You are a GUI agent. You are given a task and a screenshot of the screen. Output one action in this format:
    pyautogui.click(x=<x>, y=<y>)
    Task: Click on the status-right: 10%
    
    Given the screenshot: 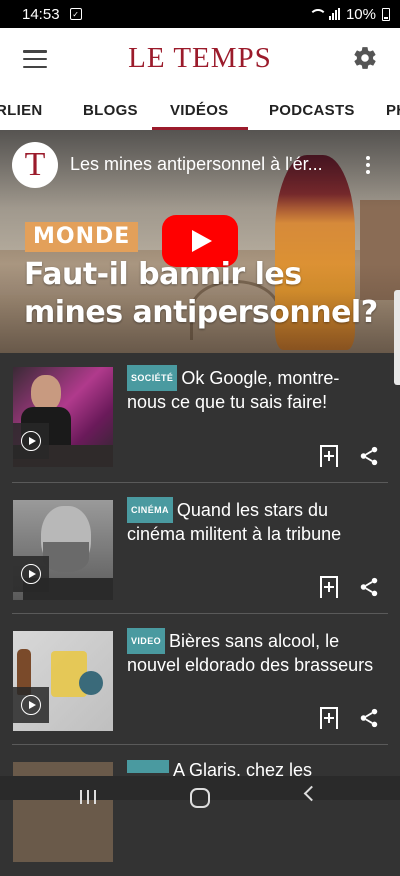 What is the action you would take?
    pyautogui.click(x=349, y=14)
    